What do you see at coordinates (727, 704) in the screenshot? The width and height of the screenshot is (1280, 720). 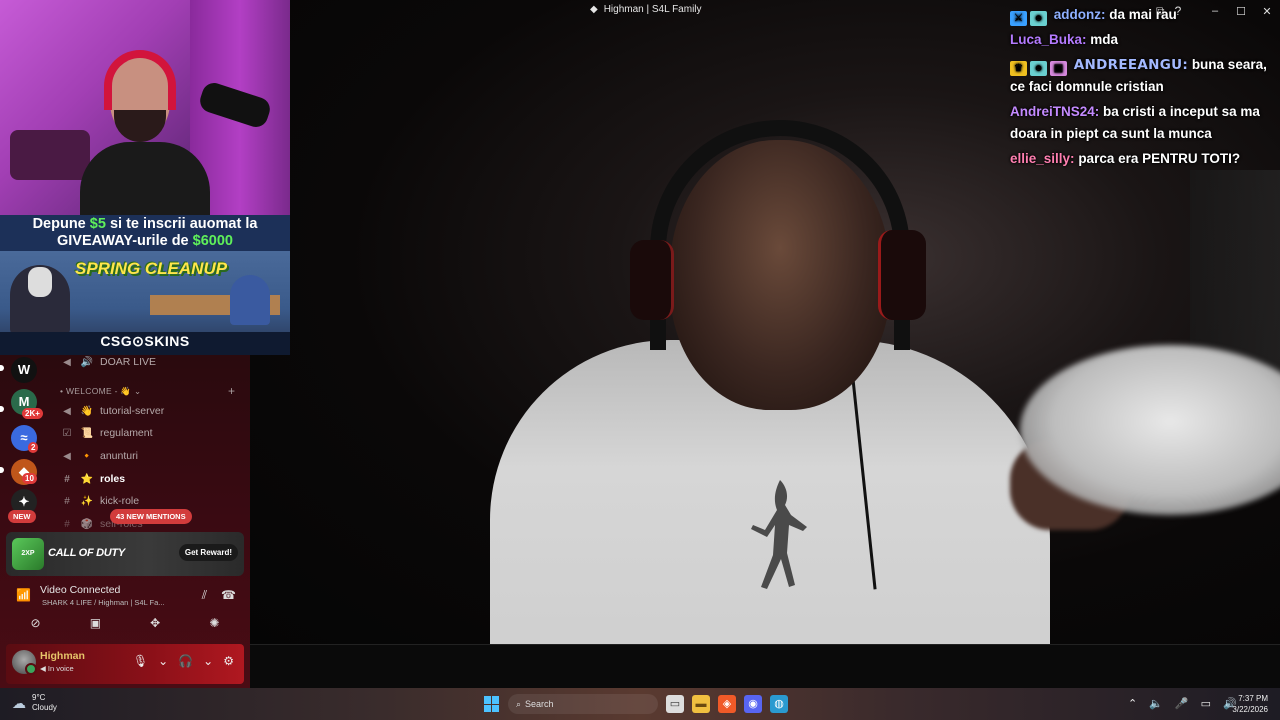 I see `brave-browser-icon: ◈` at bounding box center [727, 704].